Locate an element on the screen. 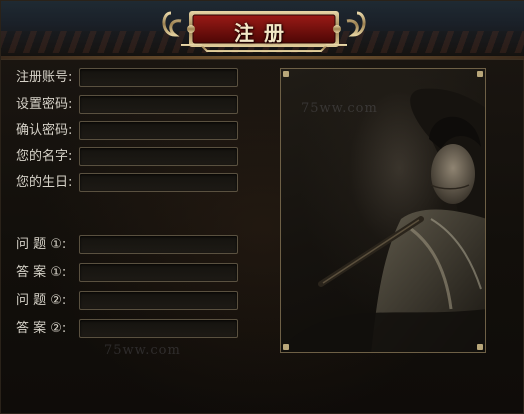 This screenshot has height=414, width=524. answer-1-input is located at coordinates (158, 272).